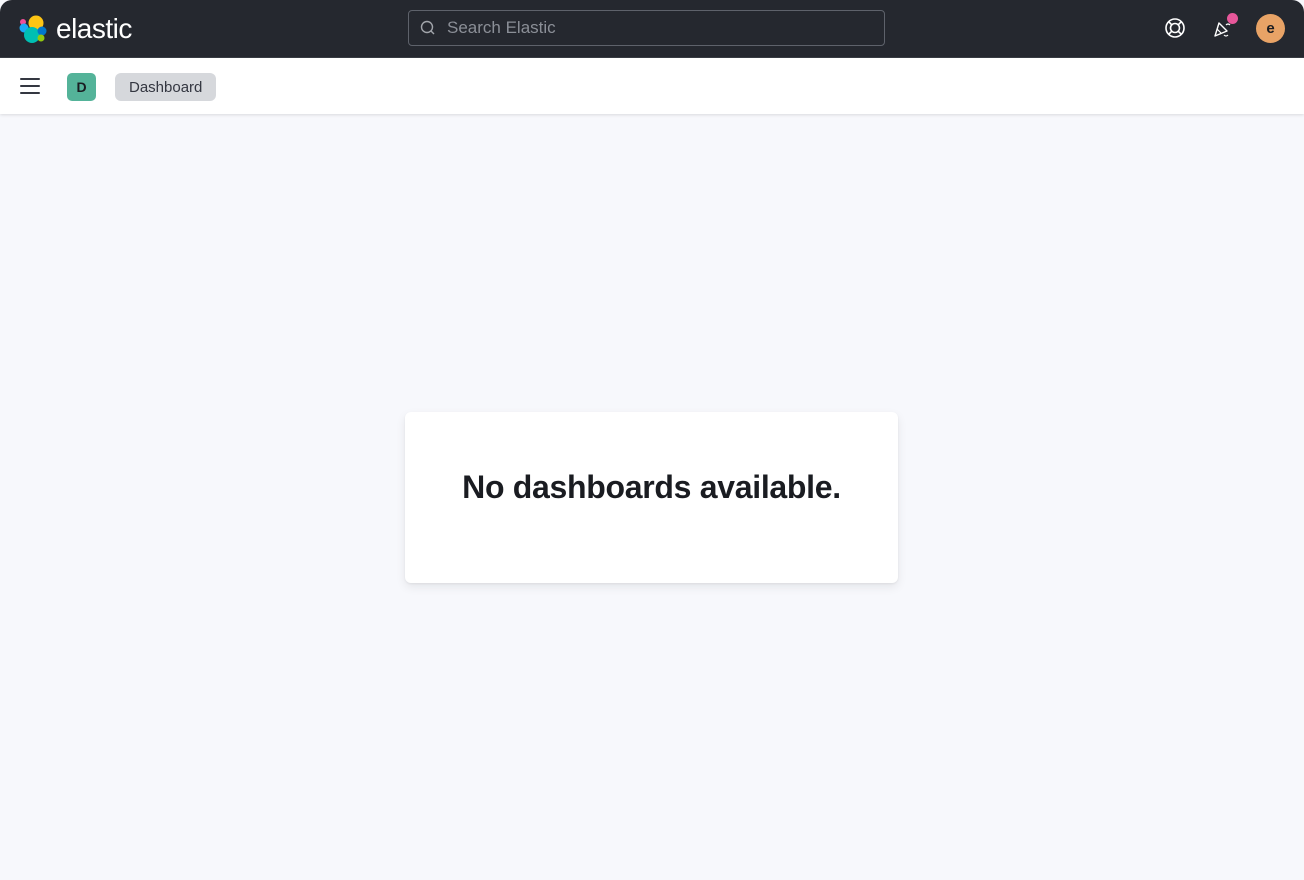  I want to click on menu-toggle-button, so click(33, 86).